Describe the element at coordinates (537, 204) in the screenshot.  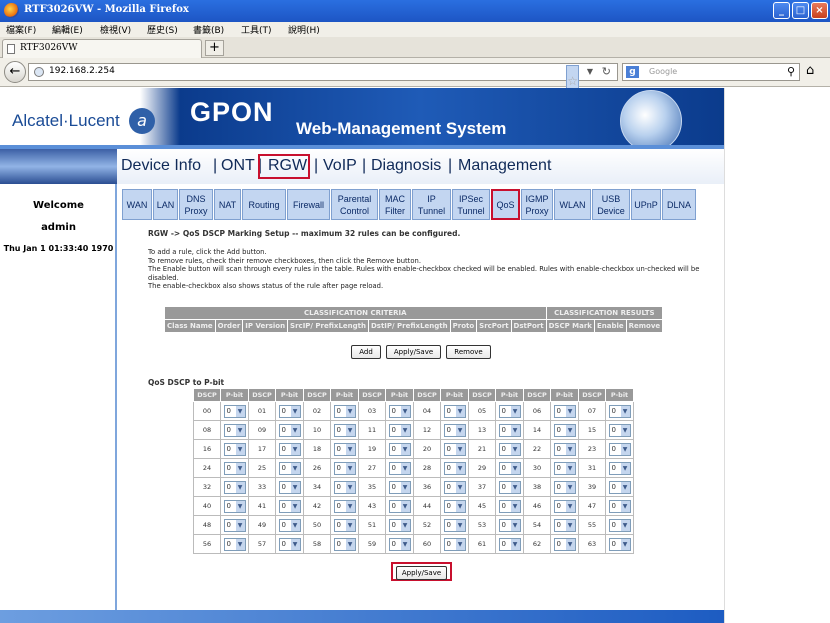
I see `tab-igmp-proxy: IGMP Proxy` at that location.